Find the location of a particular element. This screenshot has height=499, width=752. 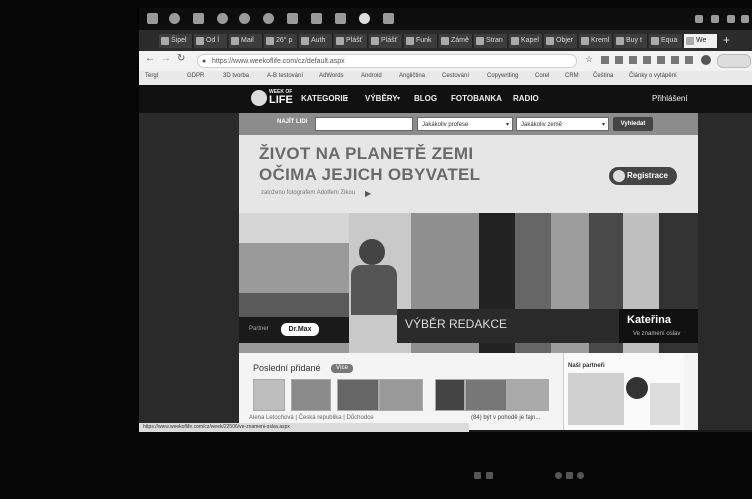

new-tab-icon: + is located at coordinates (726, 40).